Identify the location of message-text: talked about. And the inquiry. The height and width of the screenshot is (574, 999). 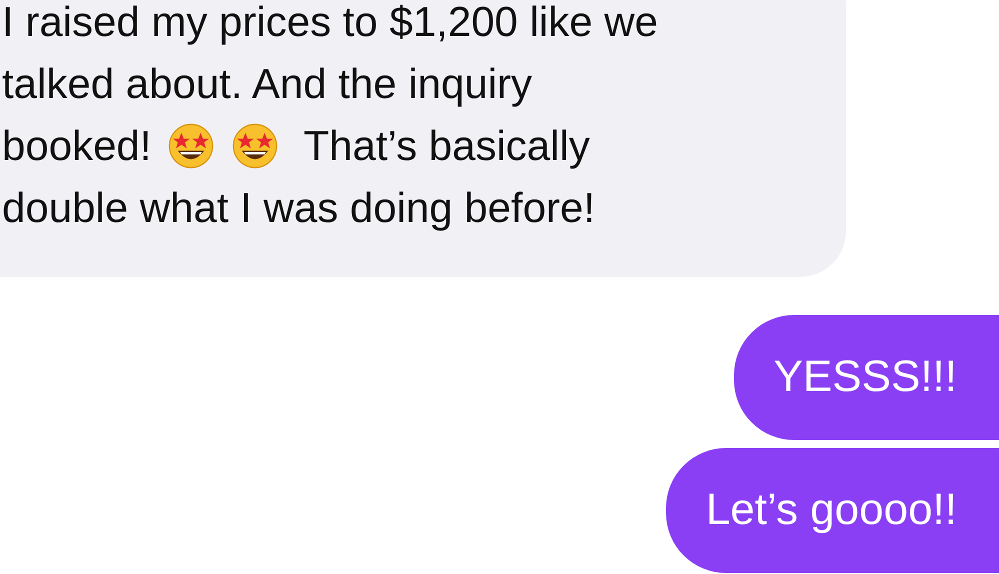
(267, 84).